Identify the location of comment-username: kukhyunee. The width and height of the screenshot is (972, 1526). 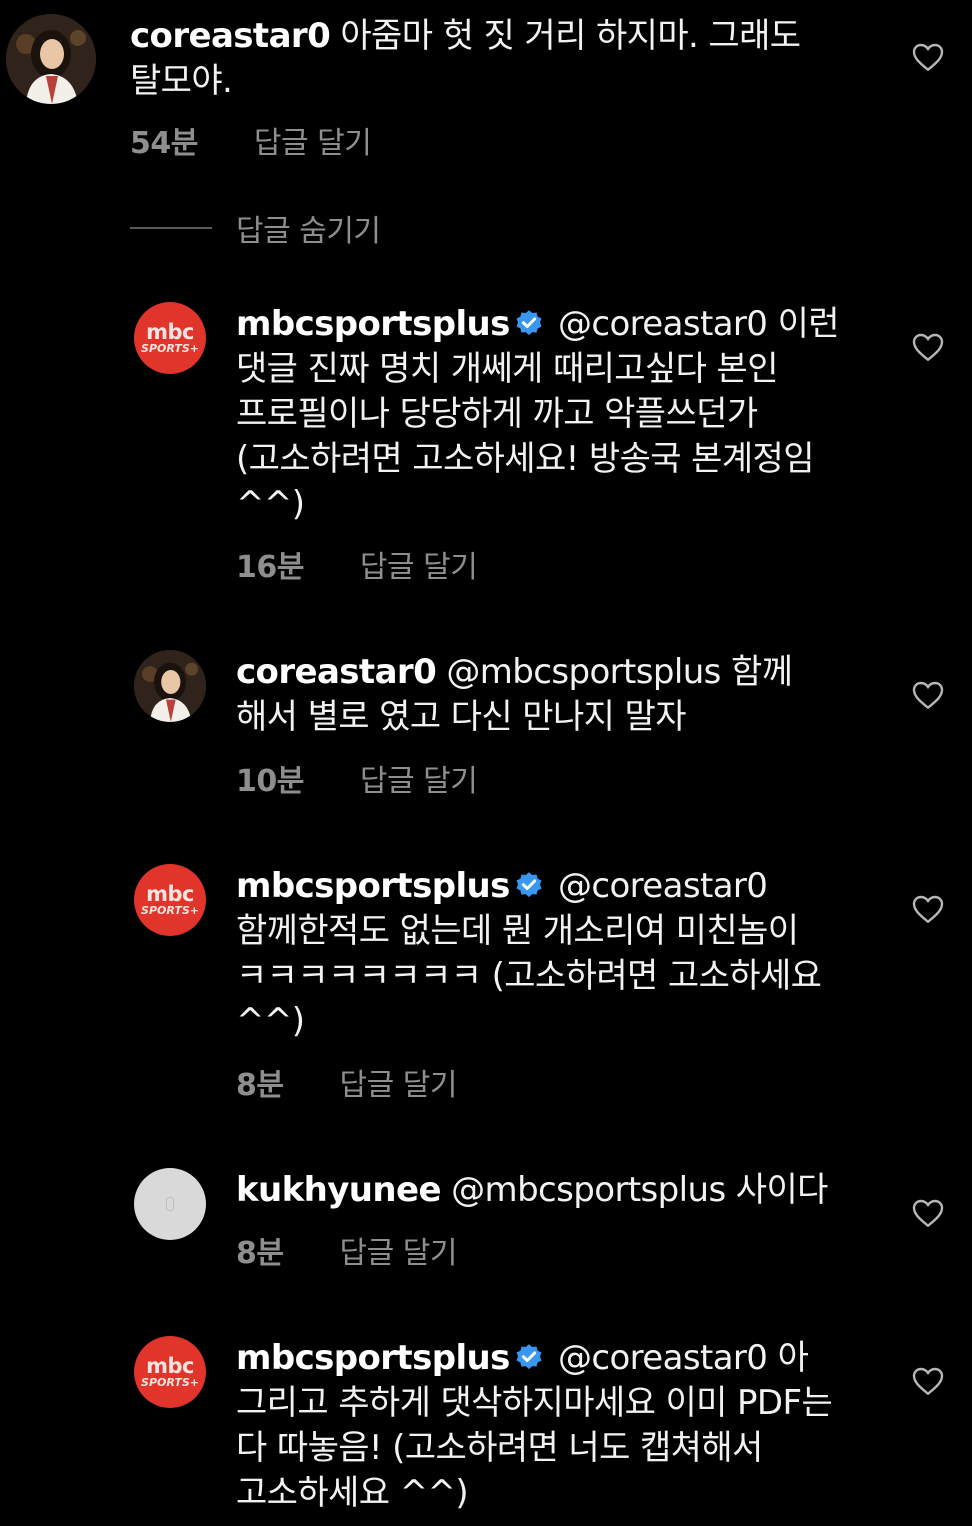
(339, 1190).